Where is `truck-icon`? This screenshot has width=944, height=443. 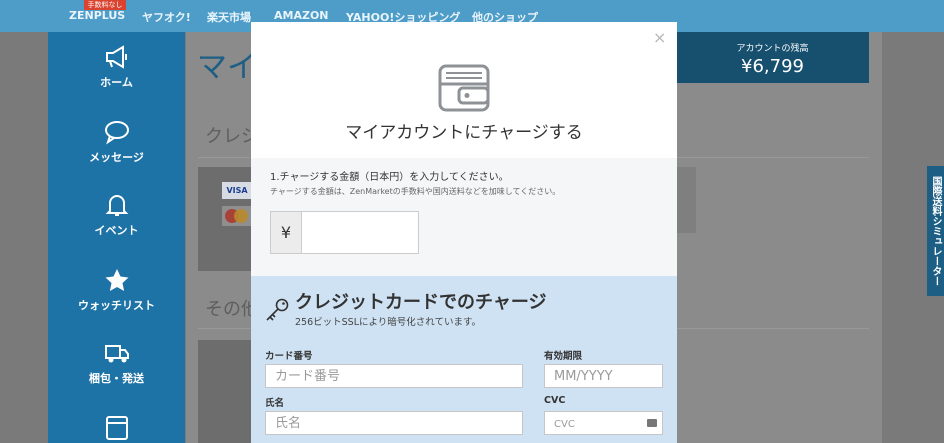
truck-icon is located at coordinates (116, 354).